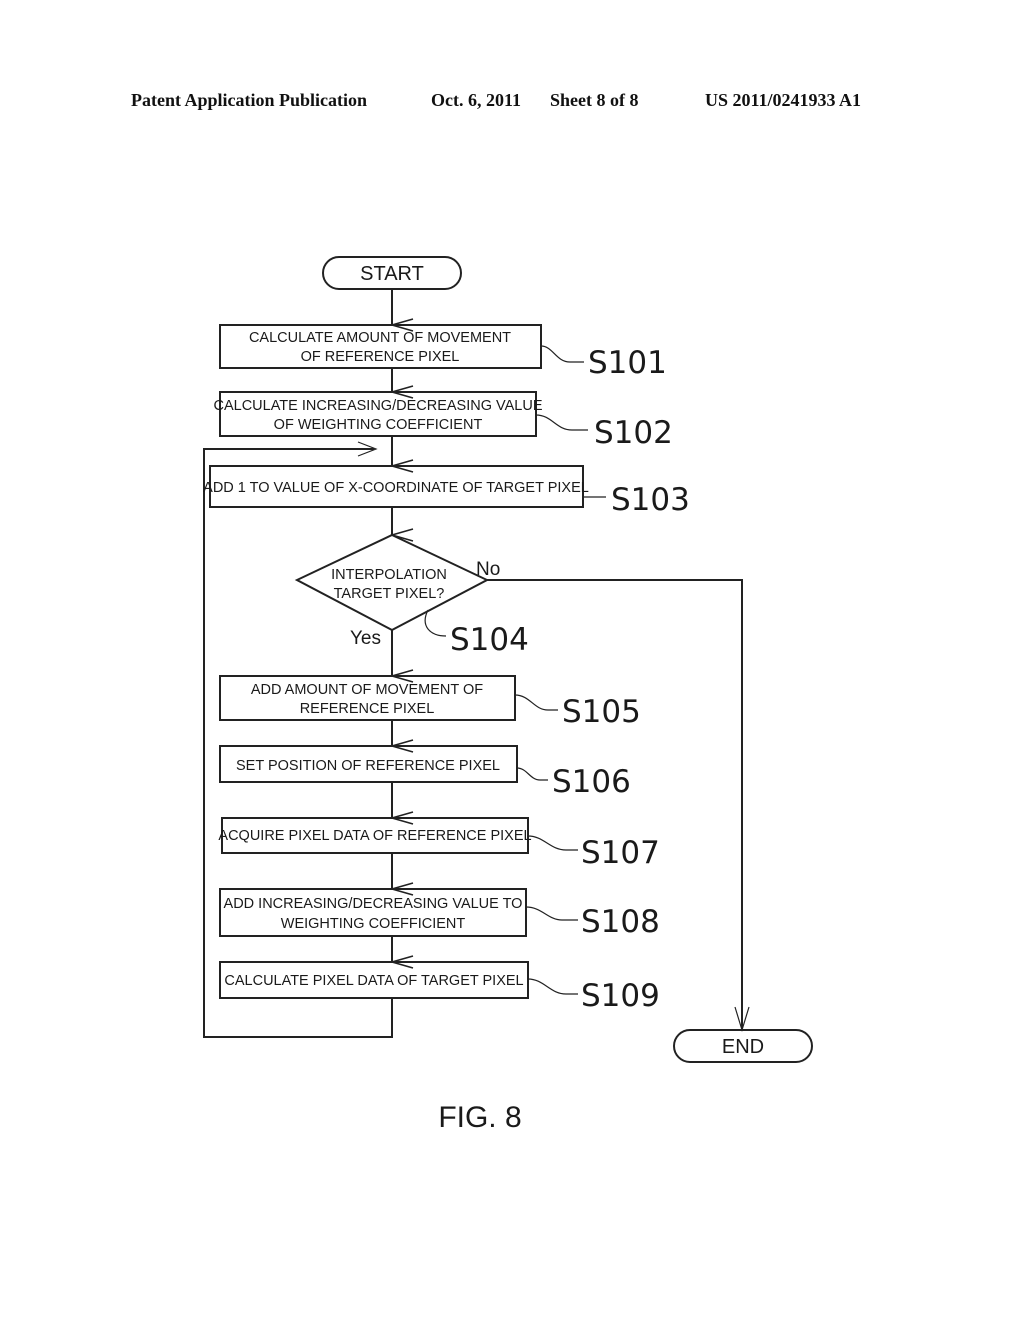 This screenshot has width=1024, height=1320. What do you see at coordinates (380, 338) in the screenshot?
I see `svg-text: CALCULATE AMOUNT OF MOVEMENT` at bounding box center [380, 338].